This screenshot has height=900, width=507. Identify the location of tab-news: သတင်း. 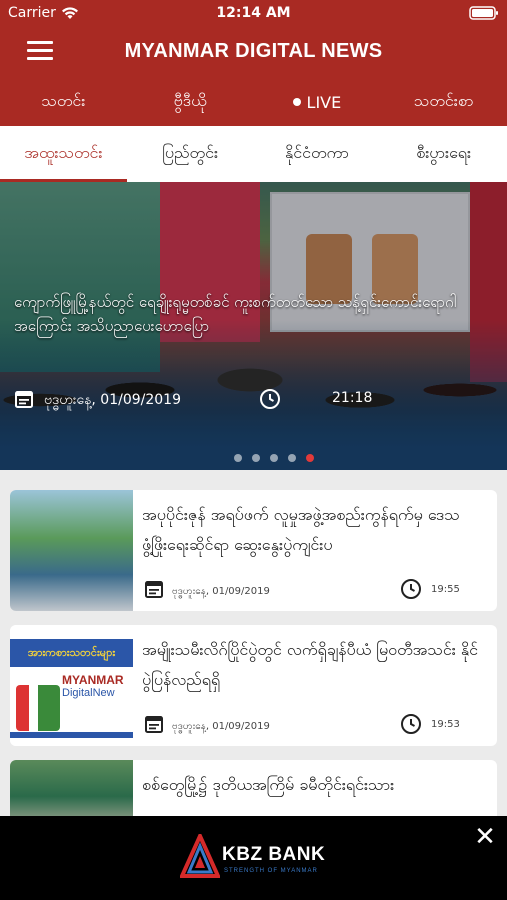
(63, 102).